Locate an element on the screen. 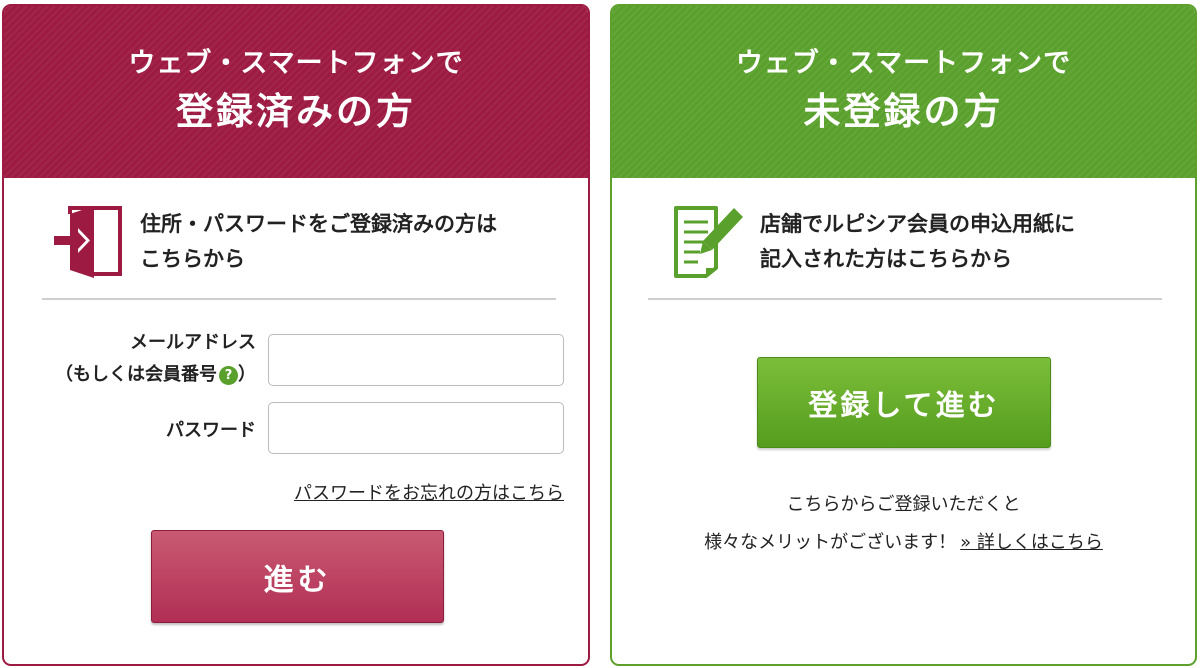 The width and height of the screenshot is (1200, 668). unregistered-header-title: 未登録の方 is located at coordinates (903, 111).